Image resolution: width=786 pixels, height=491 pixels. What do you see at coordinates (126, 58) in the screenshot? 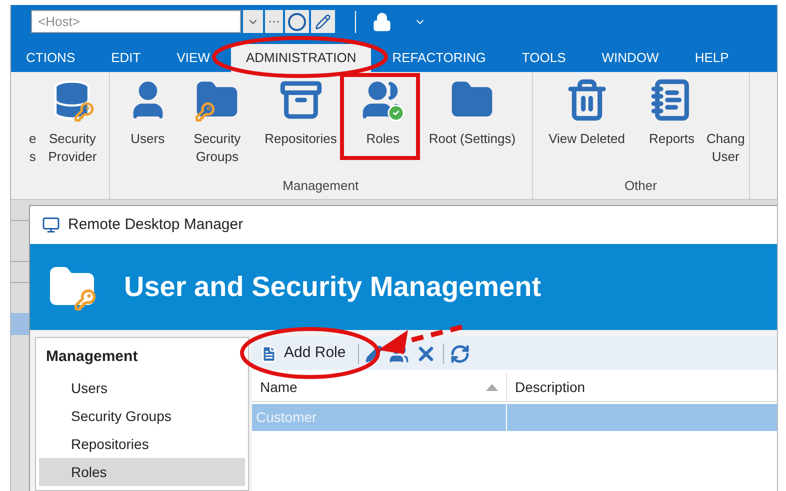
I see `menu-tab: EDIT` at bounding box center [126, 58].